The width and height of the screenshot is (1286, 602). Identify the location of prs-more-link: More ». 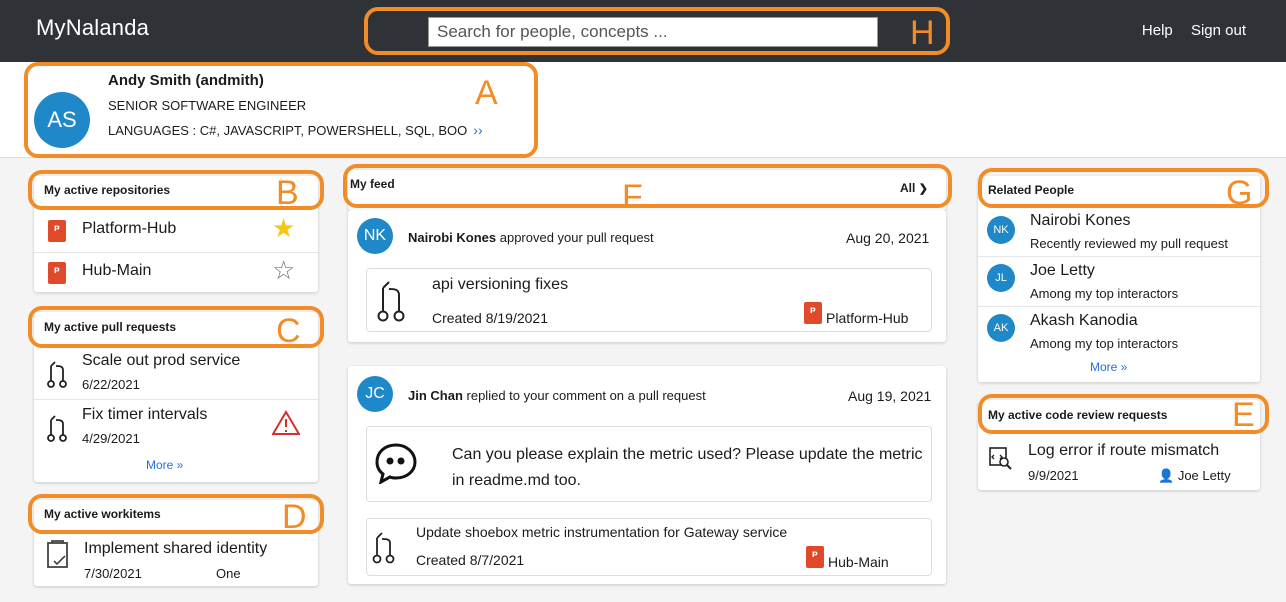
(164, 465).